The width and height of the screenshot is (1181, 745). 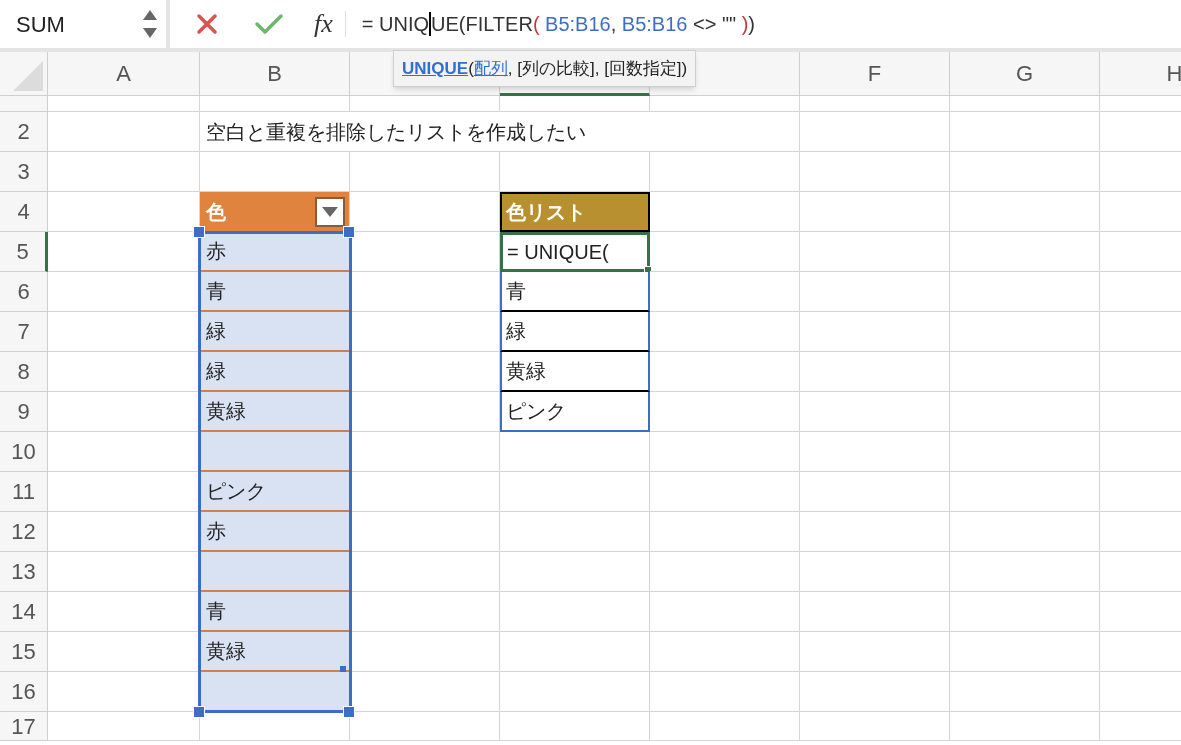 What do you see at coordinates (545, 68) in the screenshot?
I see `function-tooltip: UNIQUE(配列, [列の比較], [回数指定])` at bounding box center [545, 68].